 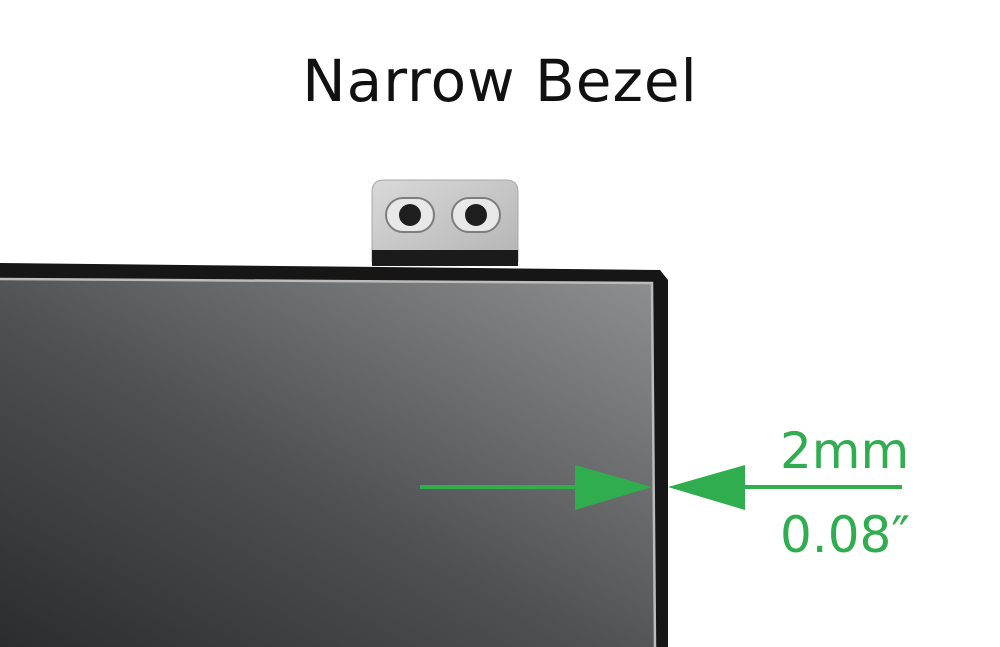 I want to click on page-title: Narrow Bezel, so click(x=500, y=81).